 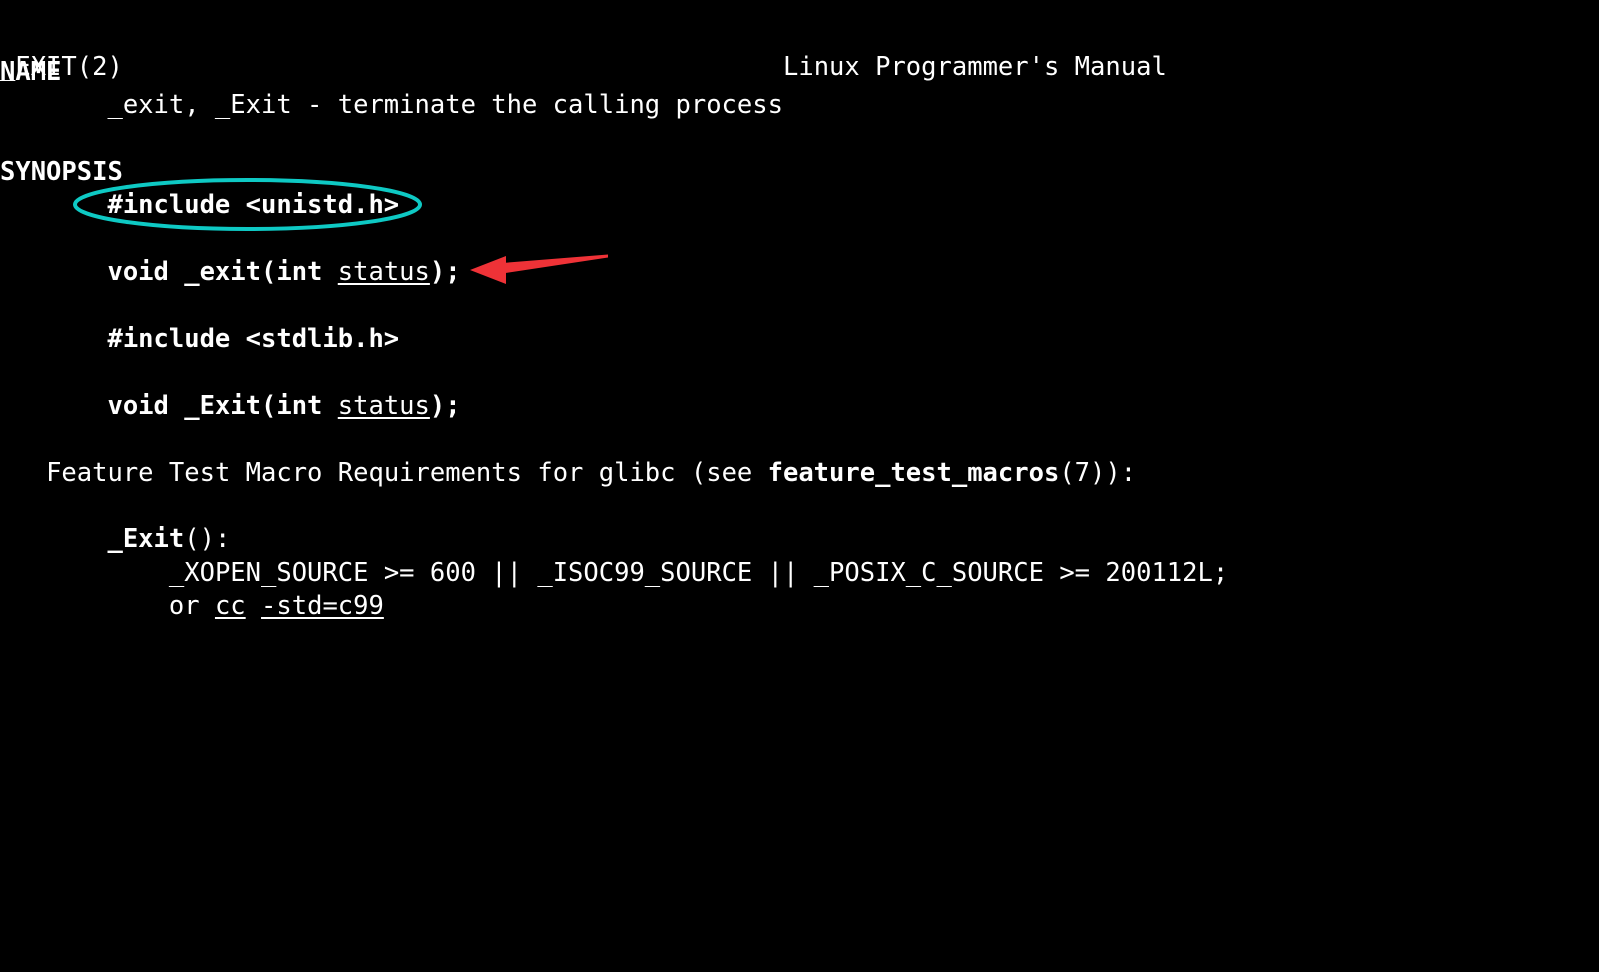 What do you see at coordinates (84, 606) in the screenshot?
I see `or-indent` at bounding box center [84, 606].